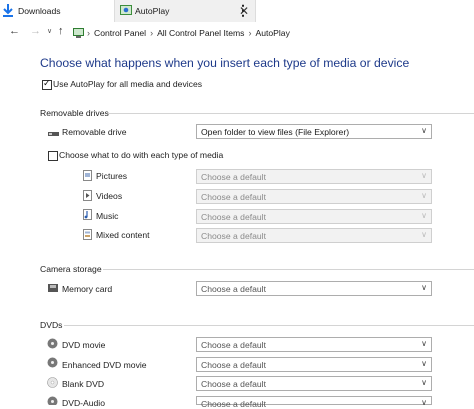 The image size is (474, 409). I want to click on forward-arrow-icon: →, so click(35, 31).